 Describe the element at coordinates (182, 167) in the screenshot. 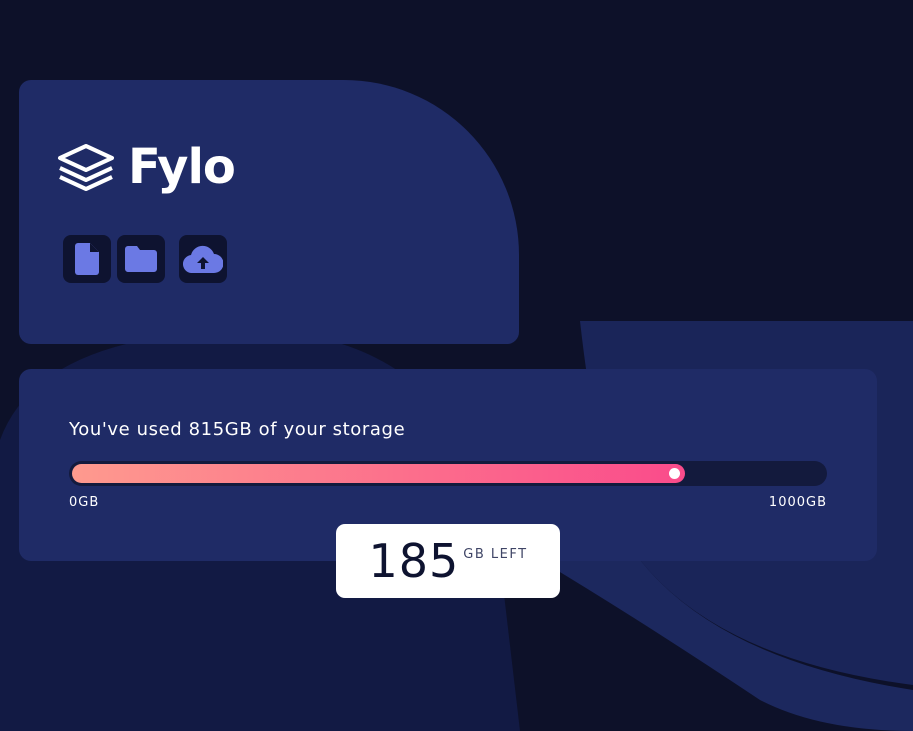

I see `brand-name: Fylo` at that location.